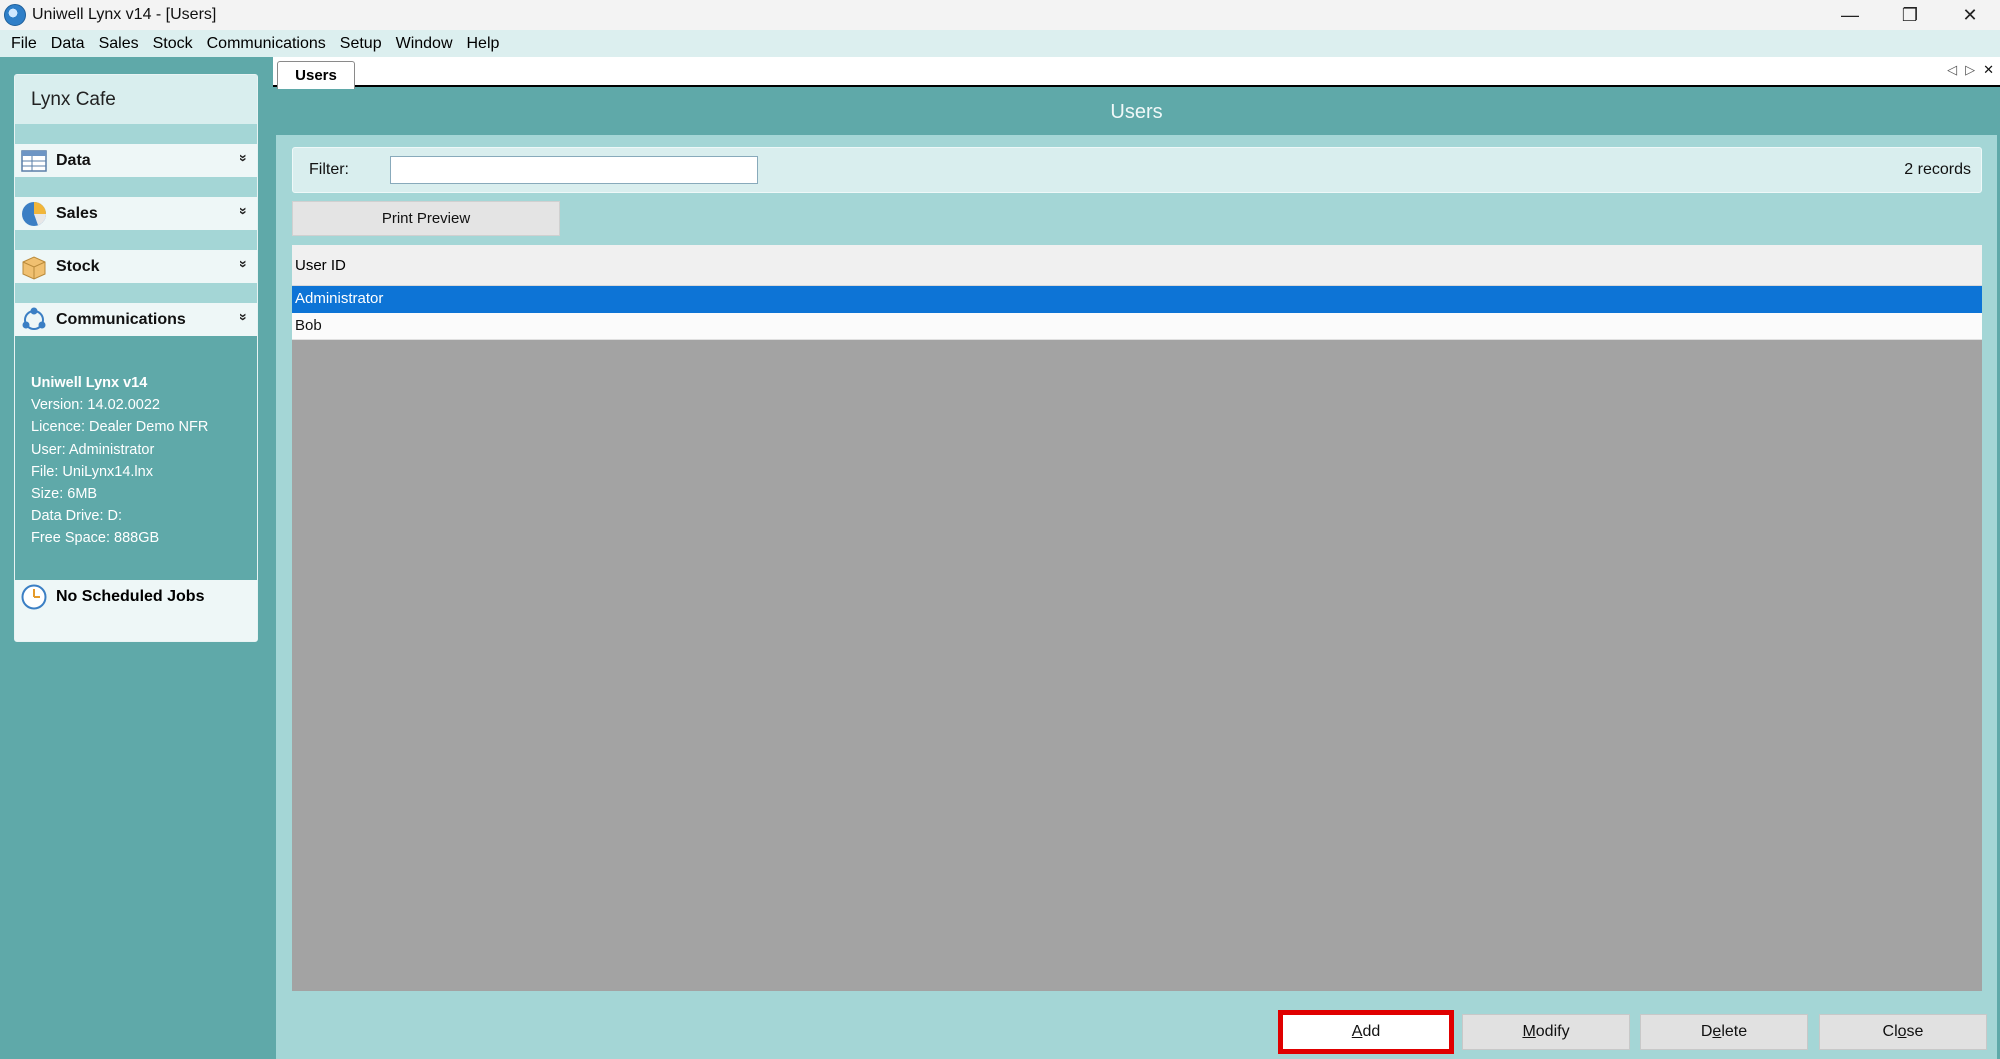 The image size is (2000, 1059). What do you see at coordinates (1706, 1031) in the screenshot?
I see `delete-pre: D` at bounding box center [1706, 1031].